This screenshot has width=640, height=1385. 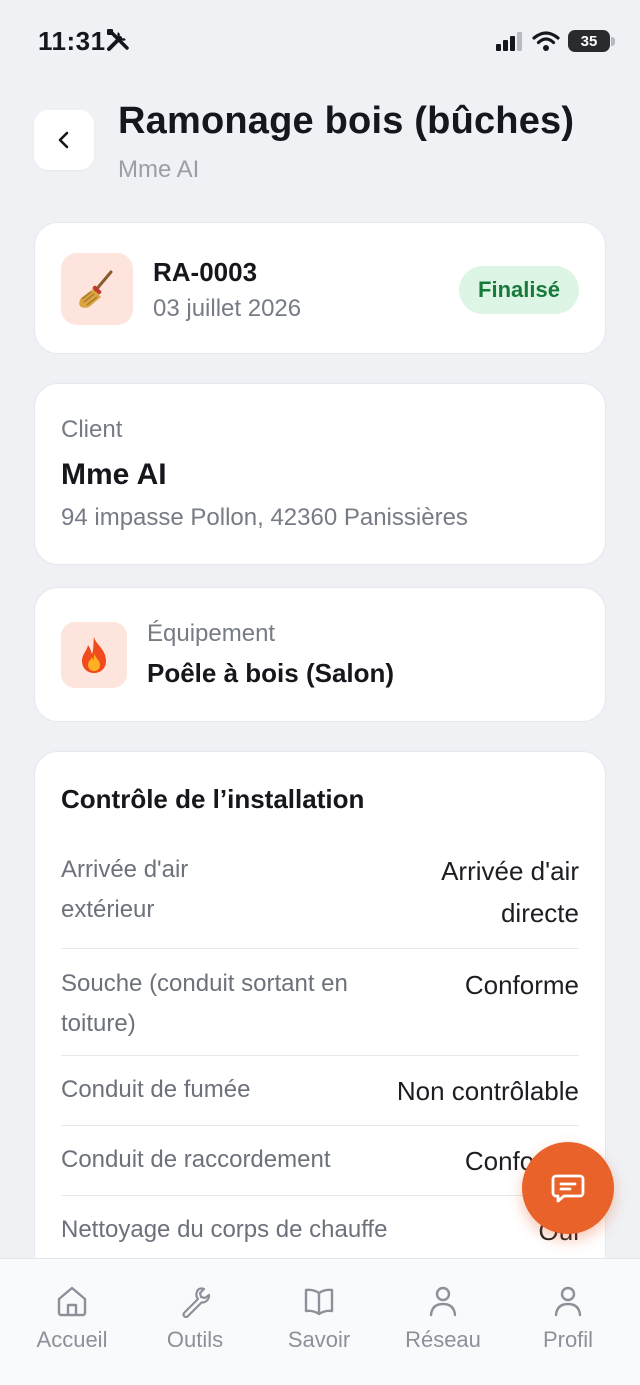 What do you see at coordinates (195, 1339) in the screenshot?
I see `tab-label: Outils` at bounding box center [195, 1339].